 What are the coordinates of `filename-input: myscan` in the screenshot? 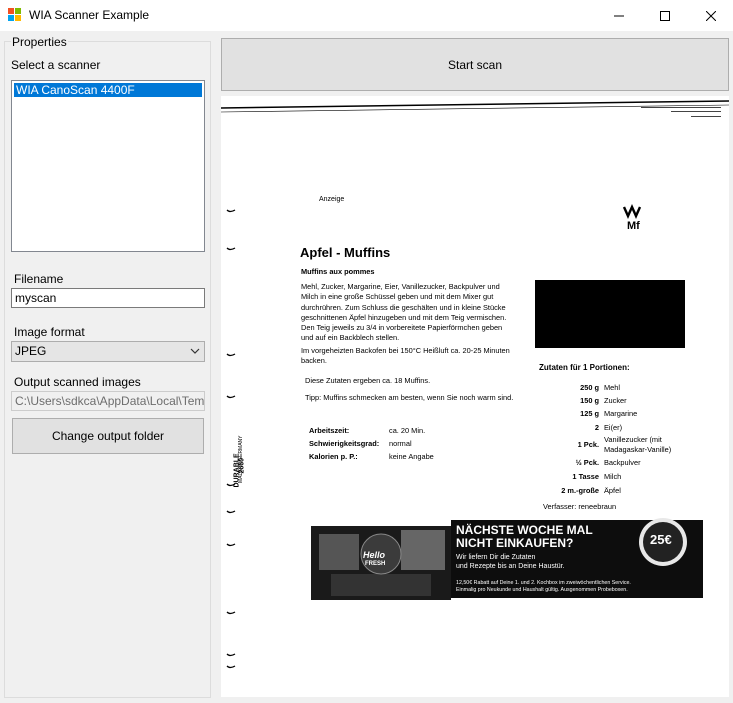 It's located at (108, 298).